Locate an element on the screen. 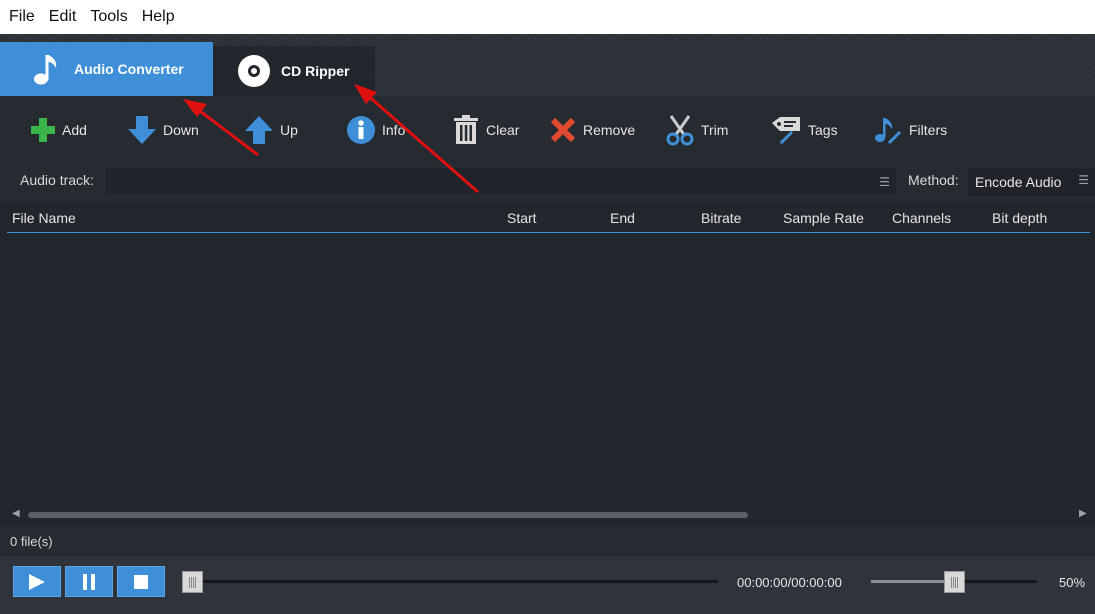 This screenshot has height=614, width=1095. tab-cd-ripper: CD Ripper is located at coordinates (294, 71).